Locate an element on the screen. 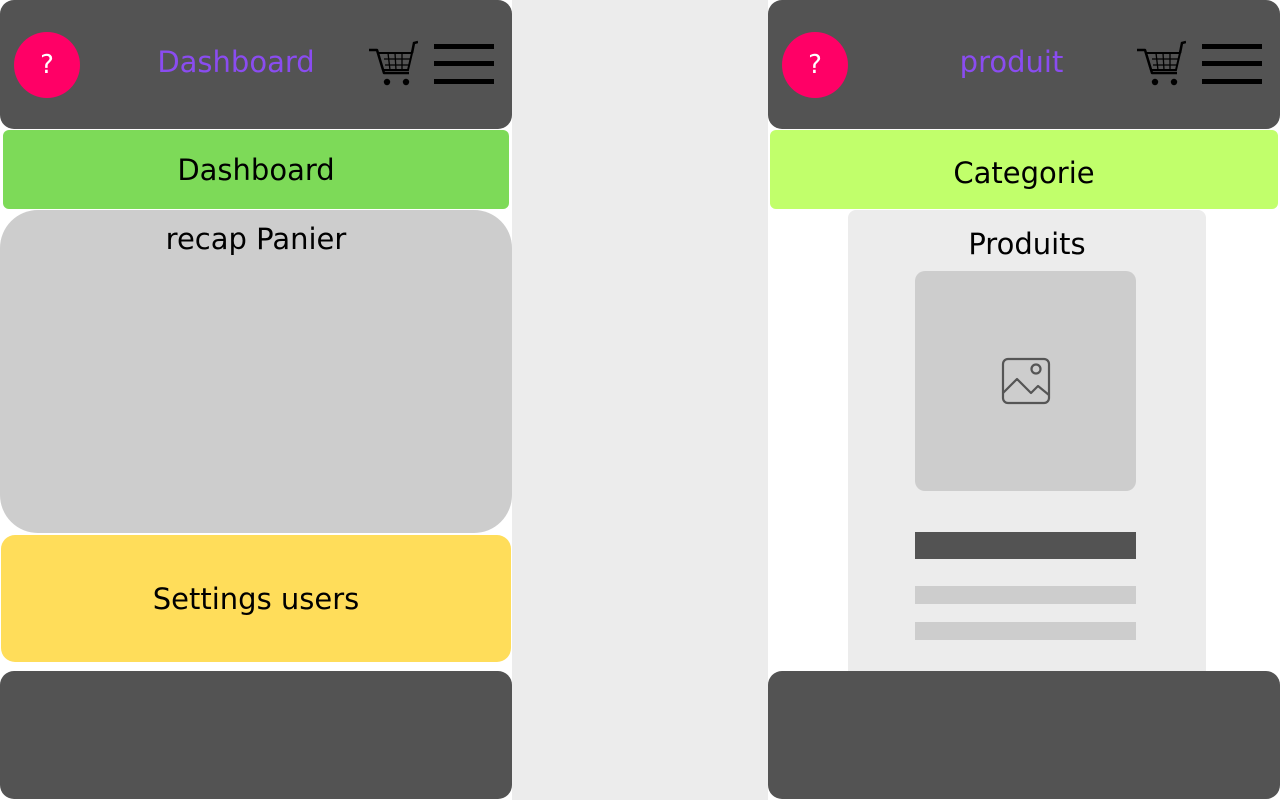 The image size is (1280, 800). settings-users-button: Settings users is located at coordinates (256, 598).